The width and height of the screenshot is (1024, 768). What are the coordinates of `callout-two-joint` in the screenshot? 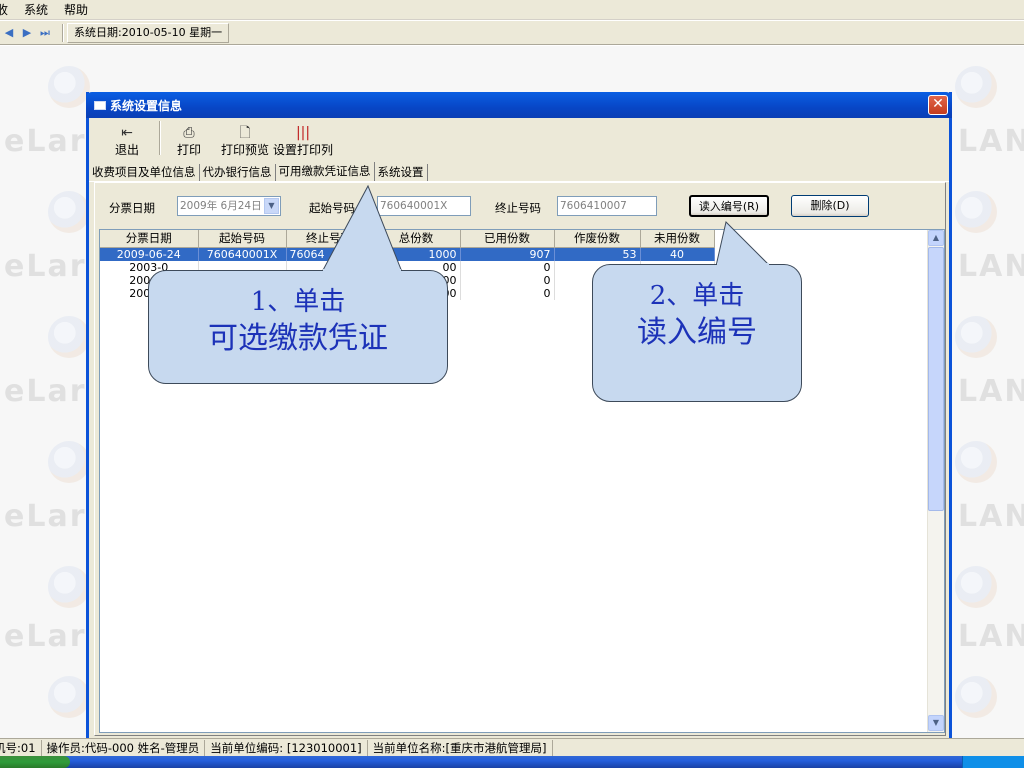 It's located at (743, 264).